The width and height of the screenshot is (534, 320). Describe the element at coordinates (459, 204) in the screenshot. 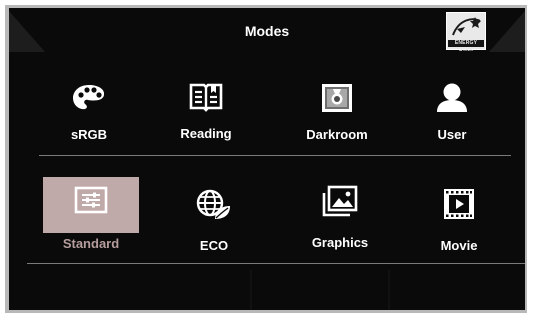

I see `film-icon` at that location.